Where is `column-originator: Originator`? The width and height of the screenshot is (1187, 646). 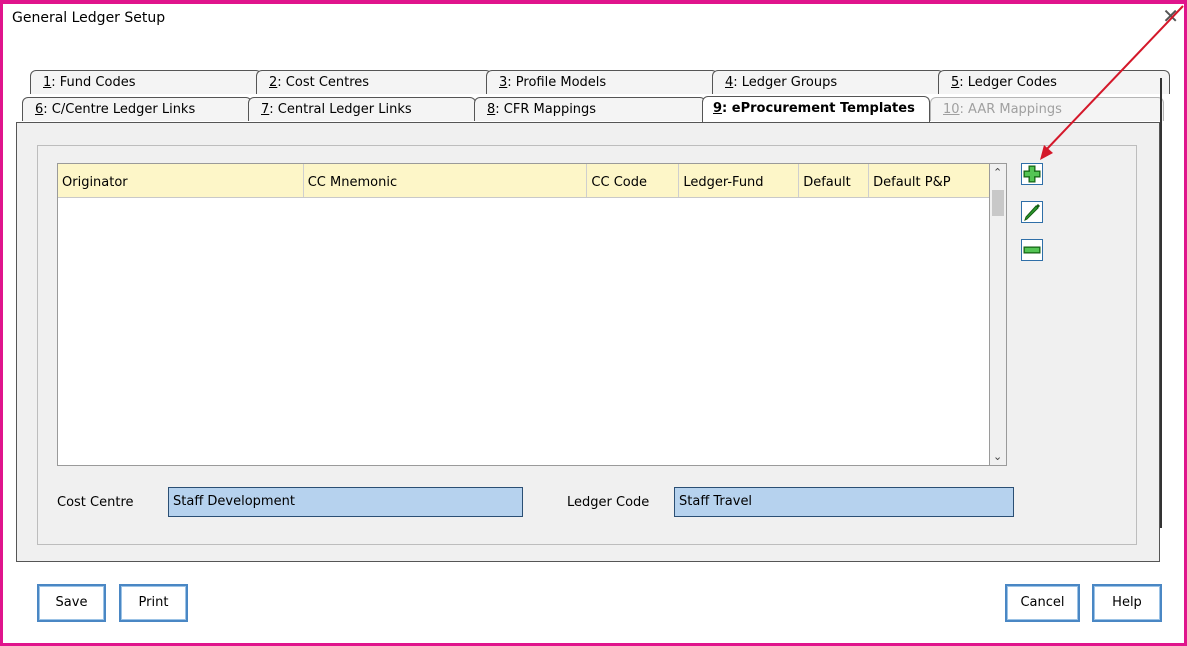
column-originator: Originator is located at coordinates (181, 180).